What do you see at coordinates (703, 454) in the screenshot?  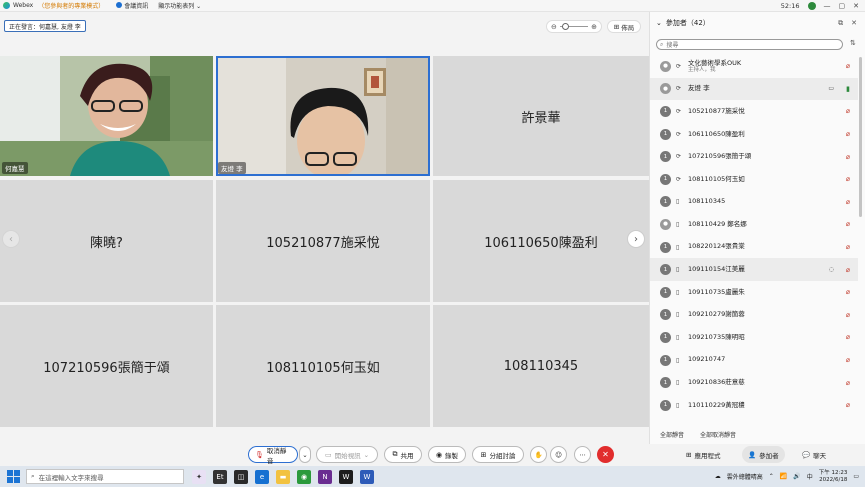 I see `apps-button: ⊞ 應用程式` at bounding box center [703, 454].